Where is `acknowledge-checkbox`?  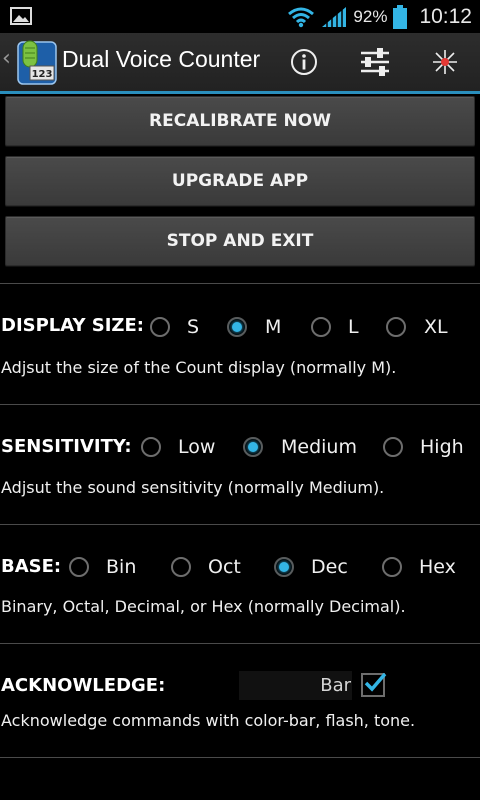
acknowledge-checkbox is located at coordinates (374, 684).